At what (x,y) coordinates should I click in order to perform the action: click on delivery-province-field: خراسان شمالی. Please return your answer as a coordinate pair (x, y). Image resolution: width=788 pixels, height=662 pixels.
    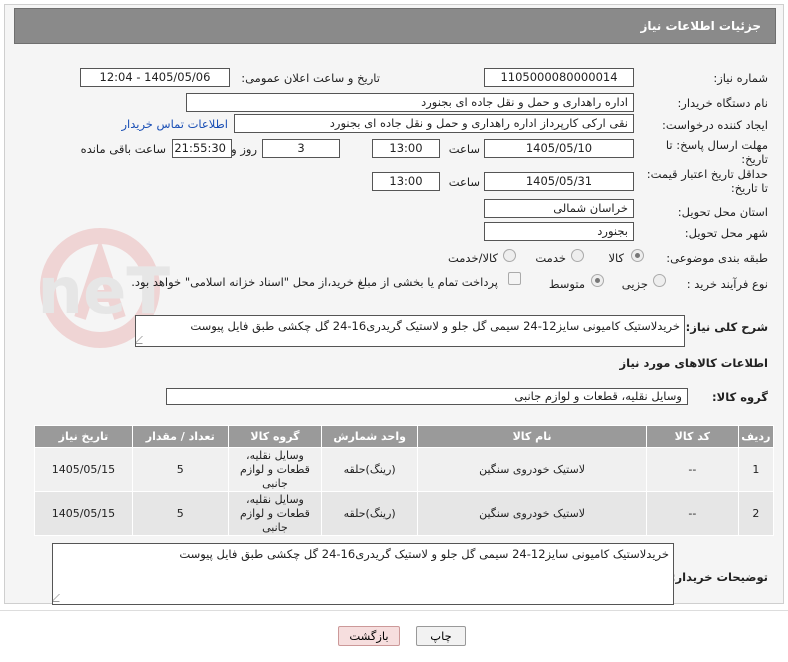
    Looking at the image, I should click on (559, 208).